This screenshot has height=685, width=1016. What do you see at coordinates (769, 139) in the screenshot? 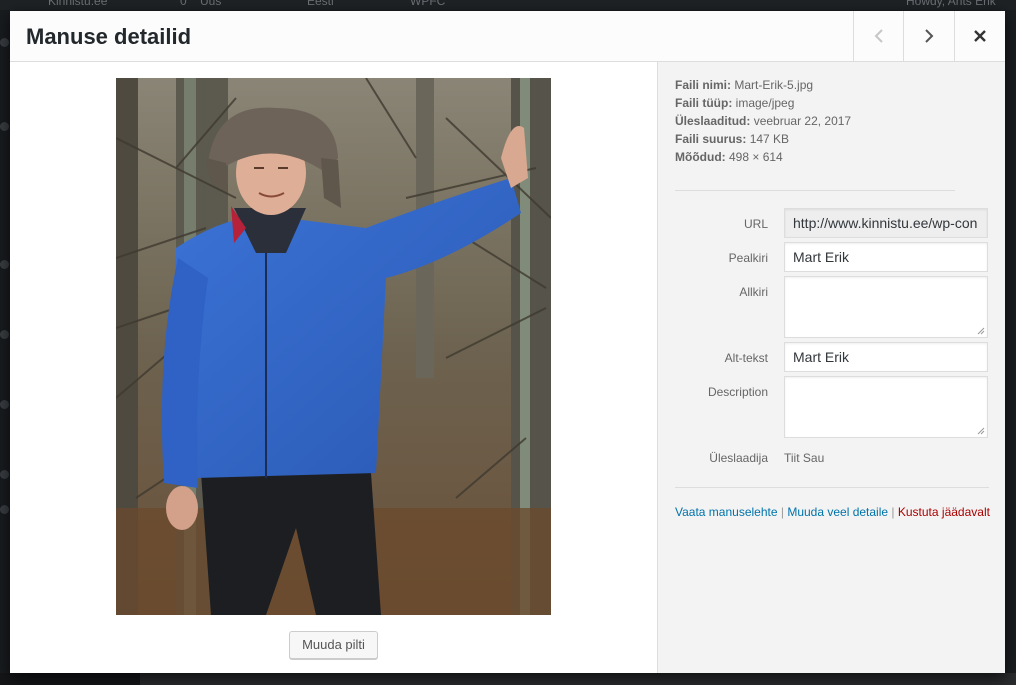
I see `file-size-value: 147 KB` at bounding box center [769, 139].